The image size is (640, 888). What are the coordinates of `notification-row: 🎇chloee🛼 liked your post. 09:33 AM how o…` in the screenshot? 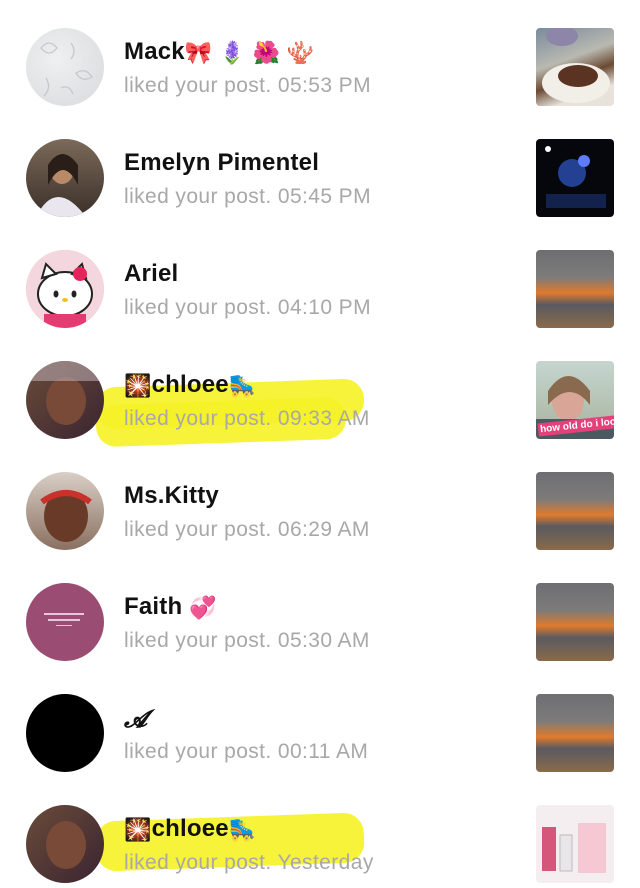 It's located at (320, 390).